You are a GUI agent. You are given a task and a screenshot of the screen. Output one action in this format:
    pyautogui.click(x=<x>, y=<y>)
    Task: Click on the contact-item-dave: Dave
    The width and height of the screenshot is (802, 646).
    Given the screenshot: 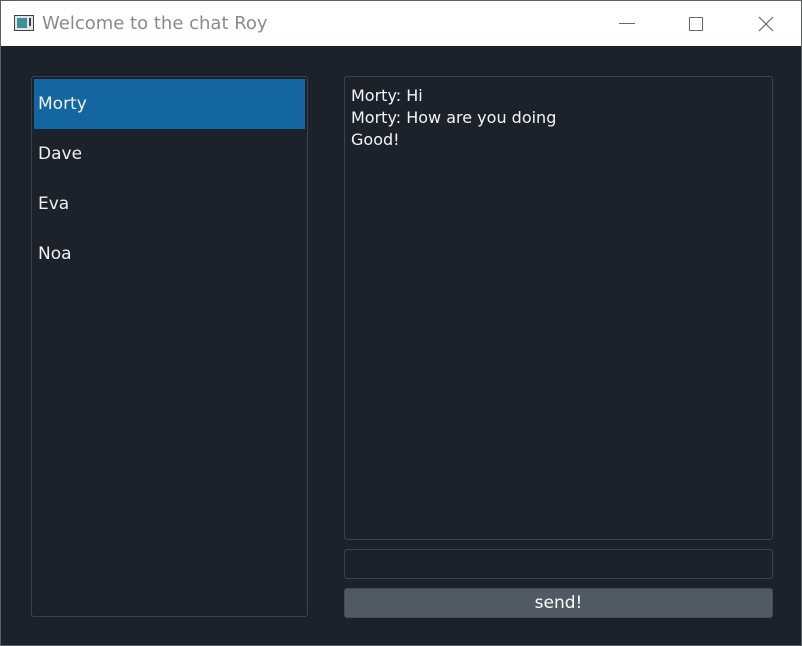 What is the action you would take?
    pyautogui.click(x=169, y=154)
    